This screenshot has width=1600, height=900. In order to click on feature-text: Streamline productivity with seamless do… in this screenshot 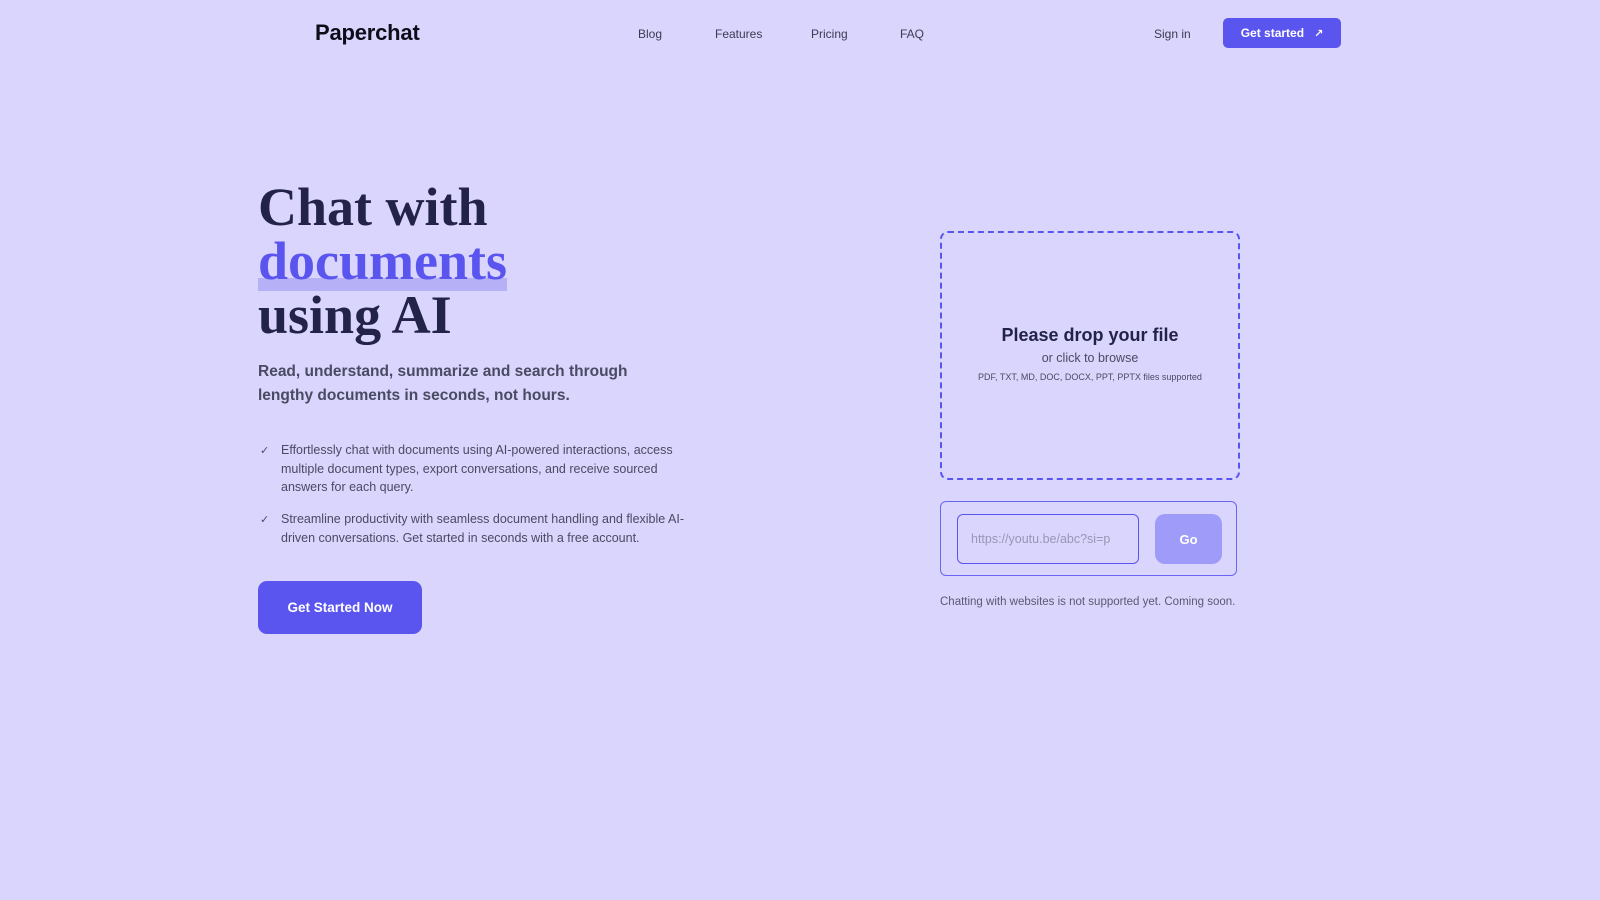, I will do `click(482, 528)`.